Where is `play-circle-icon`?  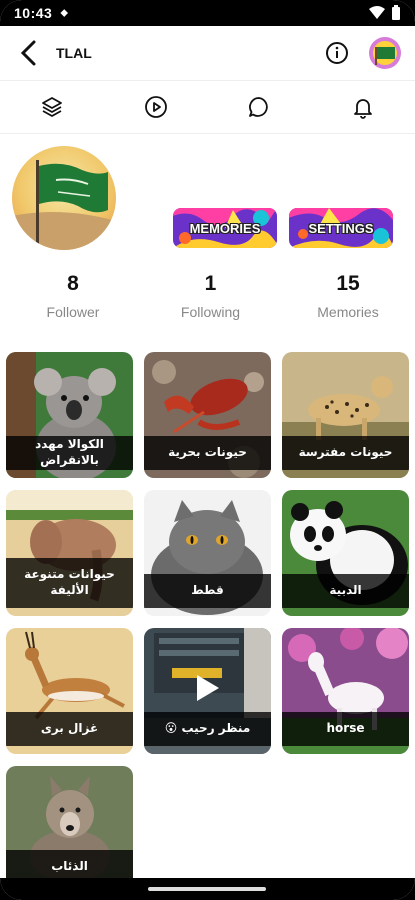
play-circle-icon is located at coordinates (155, 107).